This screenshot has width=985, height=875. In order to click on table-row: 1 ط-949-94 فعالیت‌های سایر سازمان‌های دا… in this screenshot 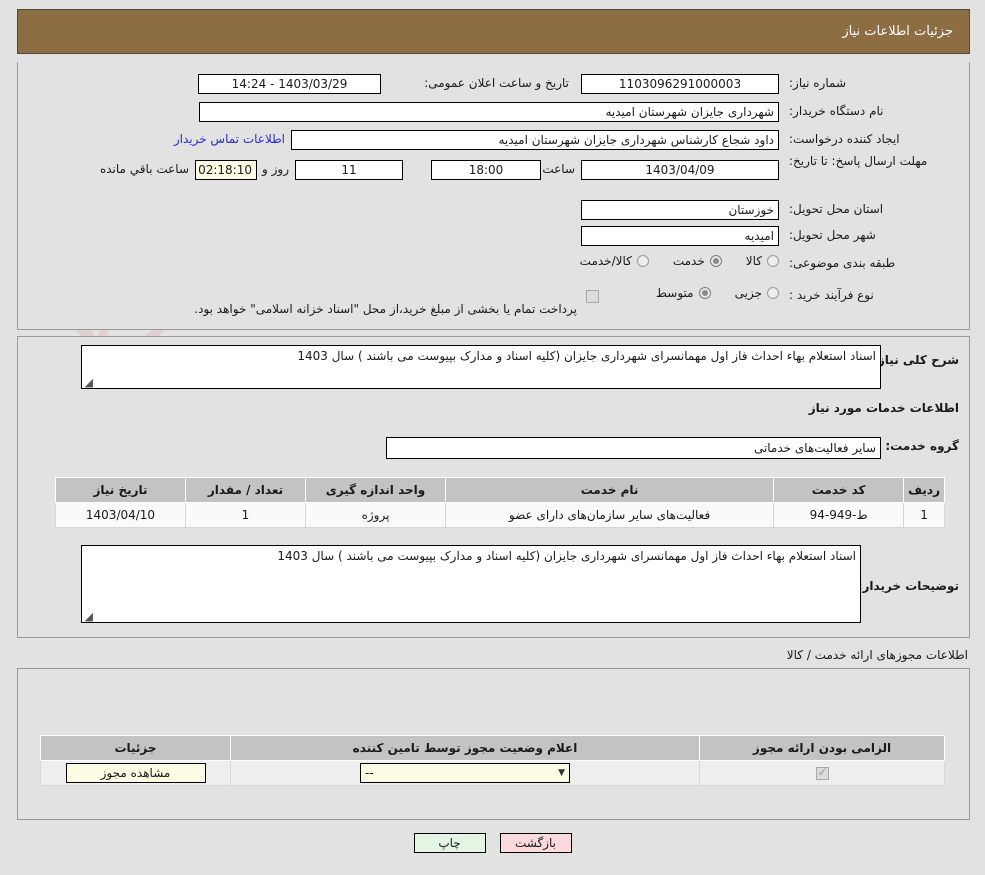, I will do `click(500, 515)`.